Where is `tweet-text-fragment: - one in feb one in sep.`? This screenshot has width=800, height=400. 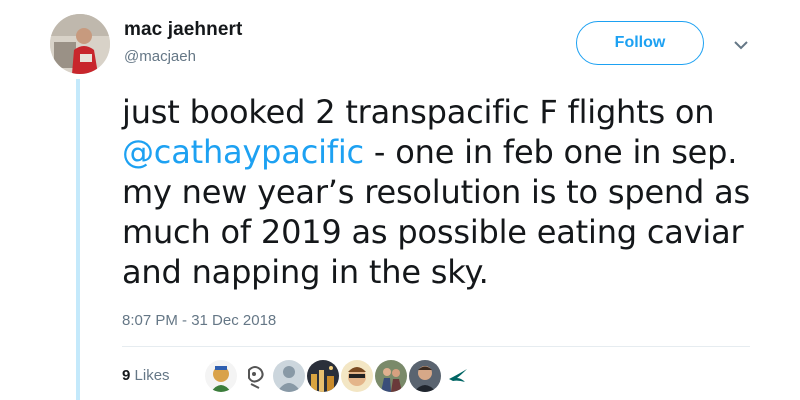 tweet-text-fragment: - one in feb one in sep. is located at coordinates (550, 152).